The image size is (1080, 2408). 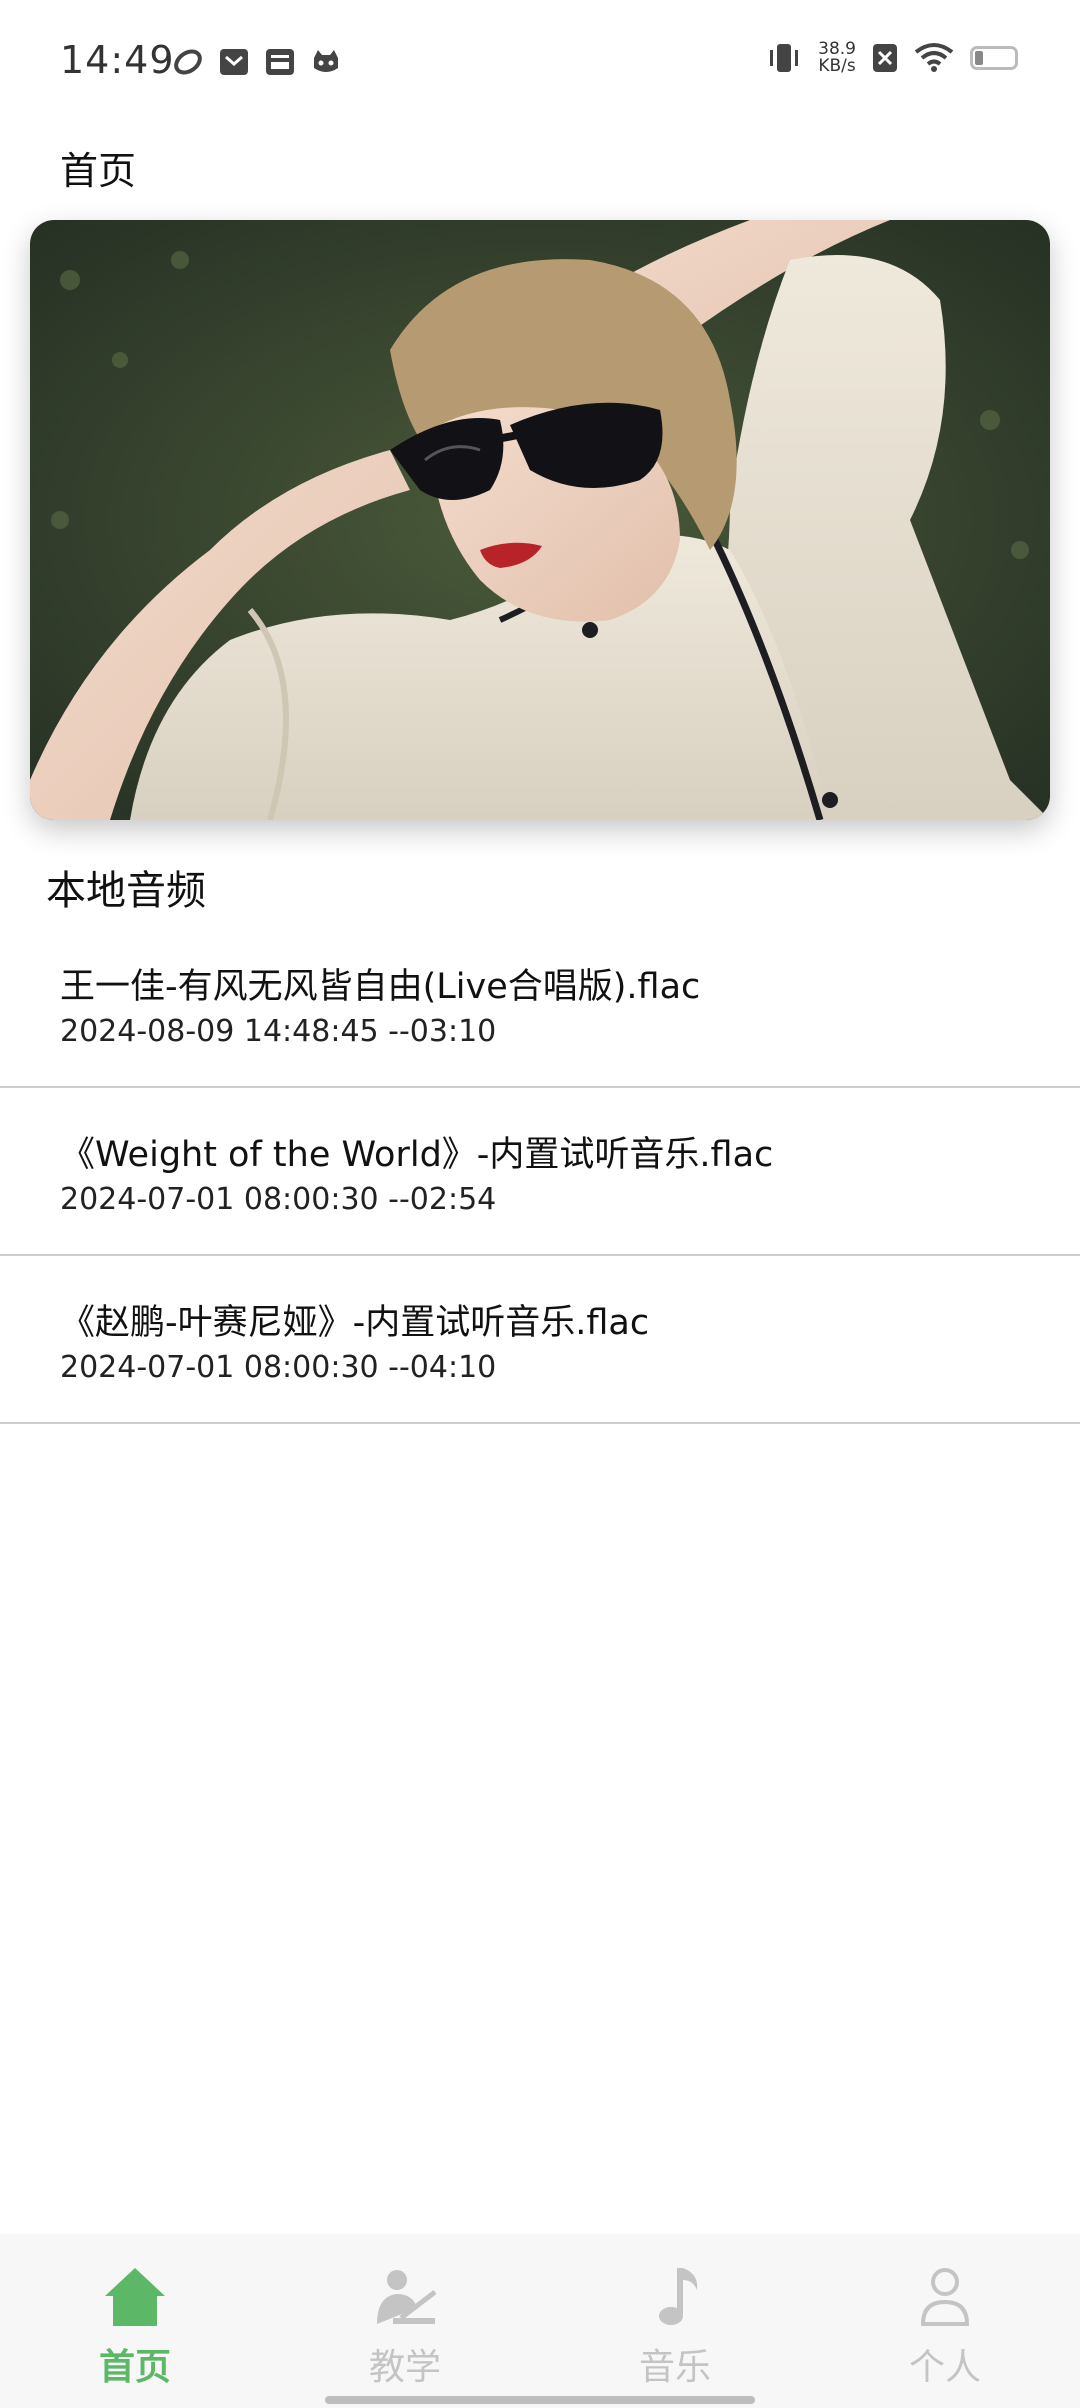 What do you see at coordinates (678, 2296) in the screenshot?
I see `music-note-icon` at bounding box center [678, 2296].